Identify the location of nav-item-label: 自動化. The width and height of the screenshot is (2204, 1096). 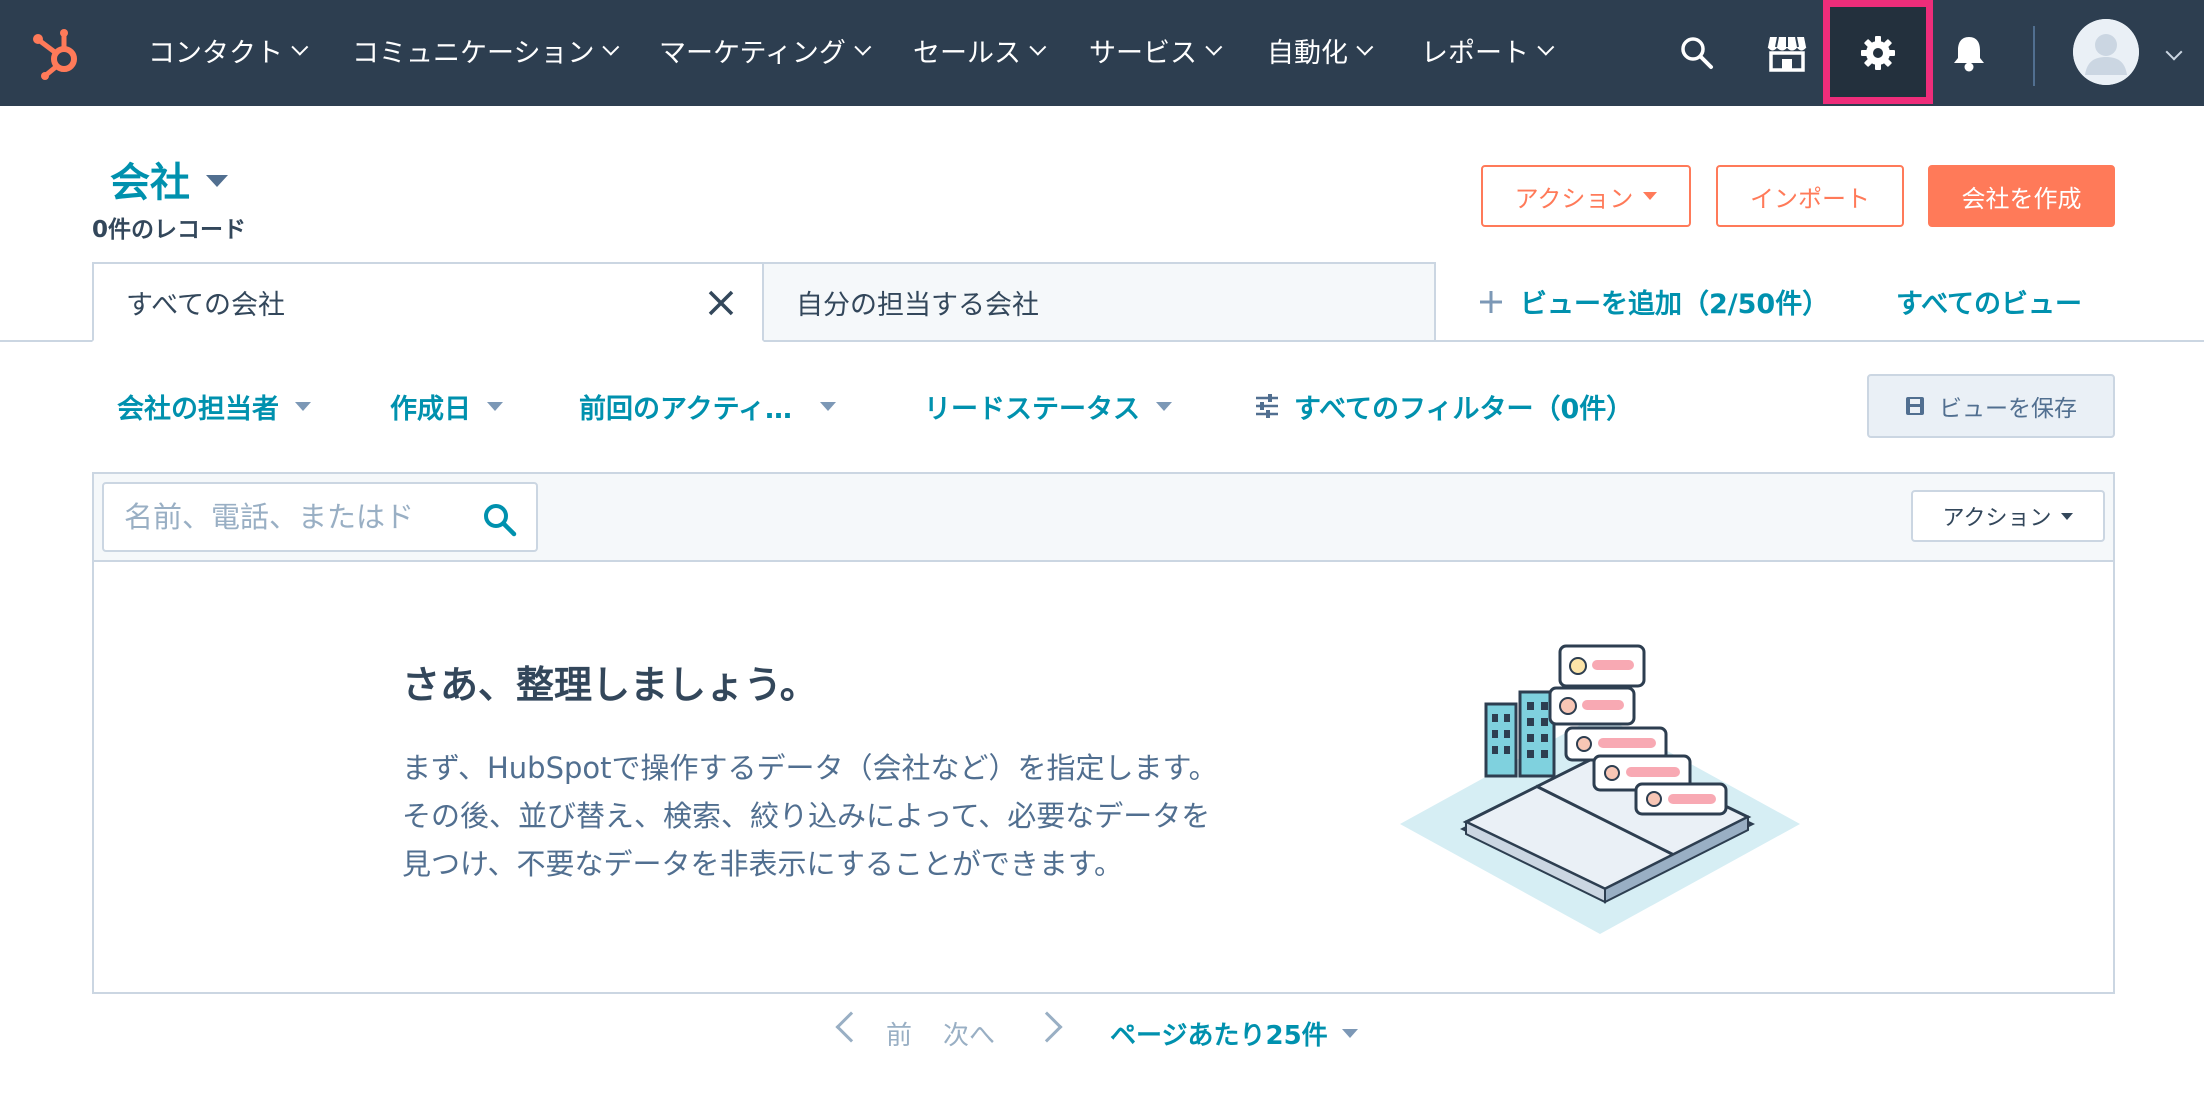
(1307, 53).